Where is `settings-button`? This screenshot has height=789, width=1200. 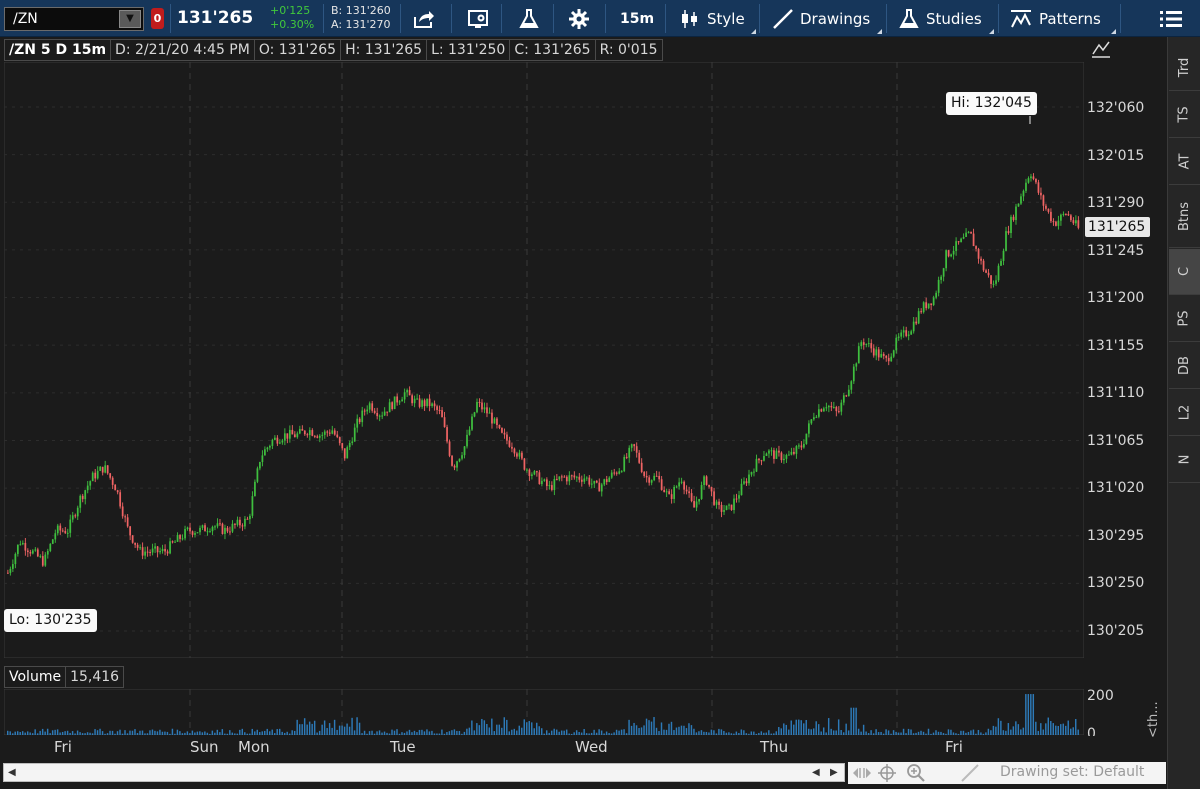
settings-button is located at coordinates (579, 18).